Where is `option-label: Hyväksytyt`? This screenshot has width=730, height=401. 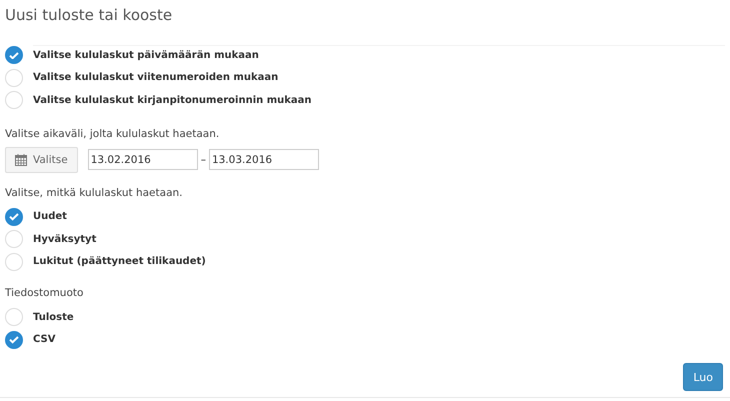 option-label: Hyväksytyt is located at coordinates (64, 239).